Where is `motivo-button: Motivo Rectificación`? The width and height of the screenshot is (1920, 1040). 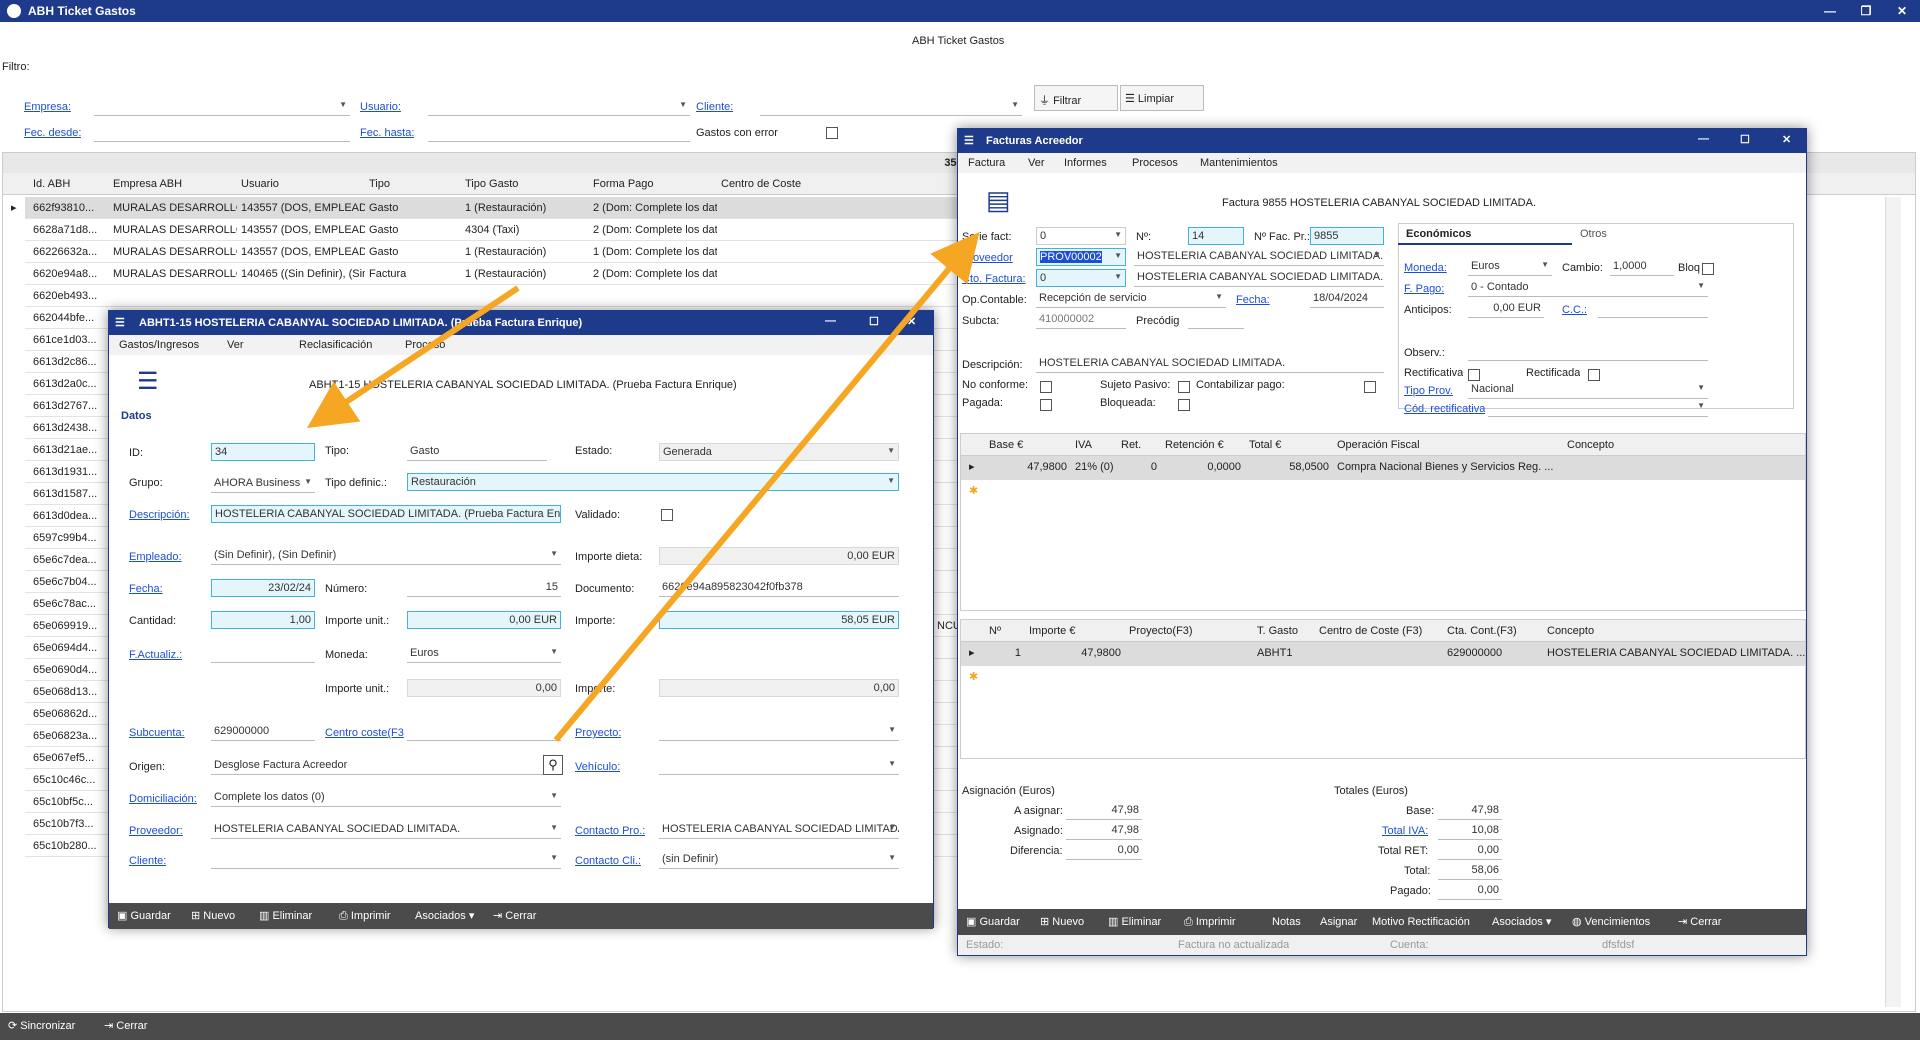
motivo-button: Motivo Rectificación is located at coordinates (1421, 922).